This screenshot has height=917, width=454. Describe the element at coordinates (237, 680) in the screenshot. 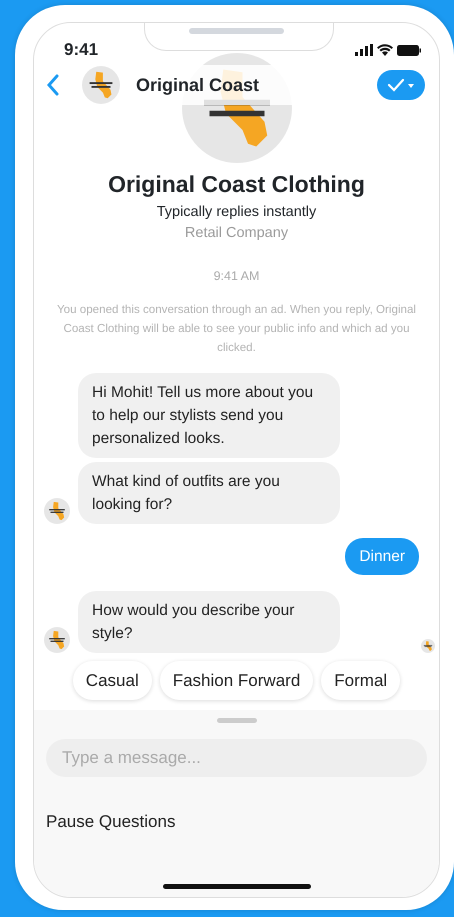

I see `quick-reply-button: Fashion Forward` at that location.